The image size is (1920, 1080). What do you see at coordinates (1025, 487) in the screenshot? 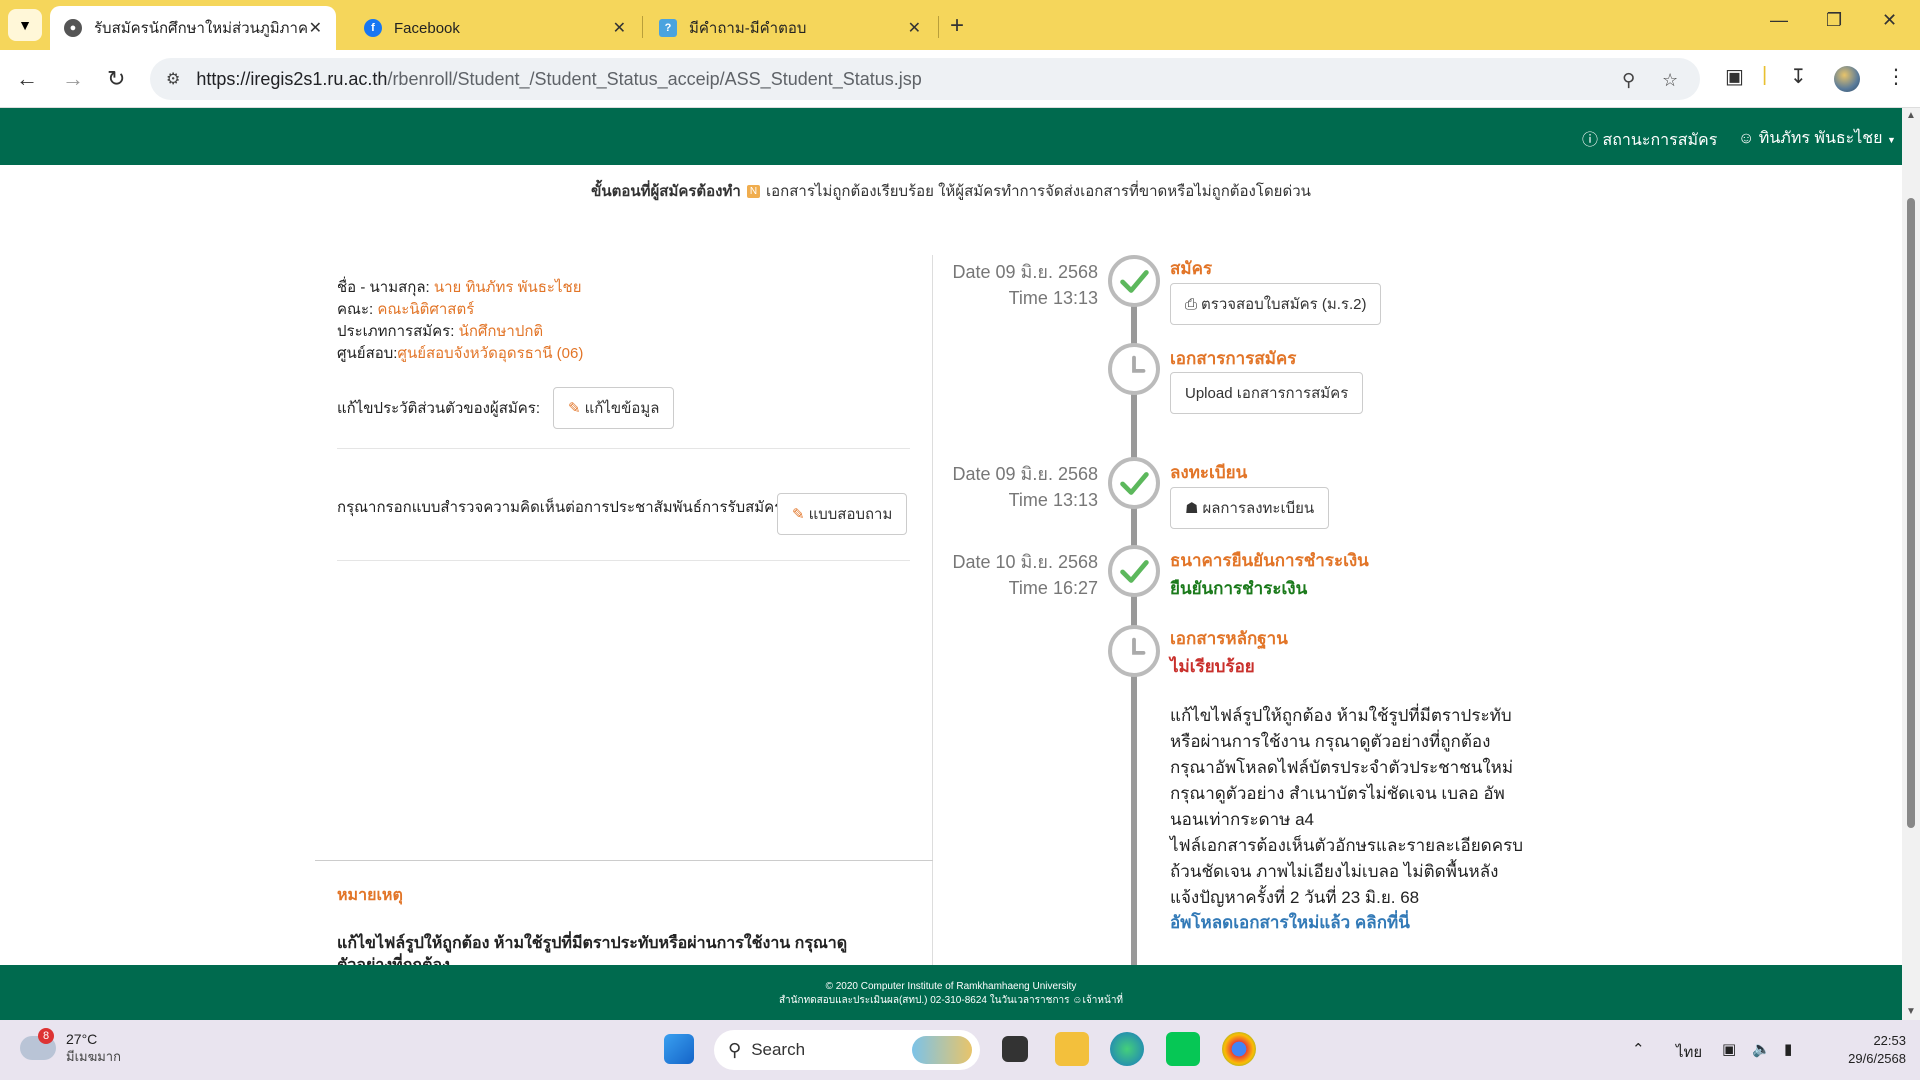
I see `register-date: Date 09 มิ.ย. 2568 Time 13:13` at bounding box center [1025, 487].